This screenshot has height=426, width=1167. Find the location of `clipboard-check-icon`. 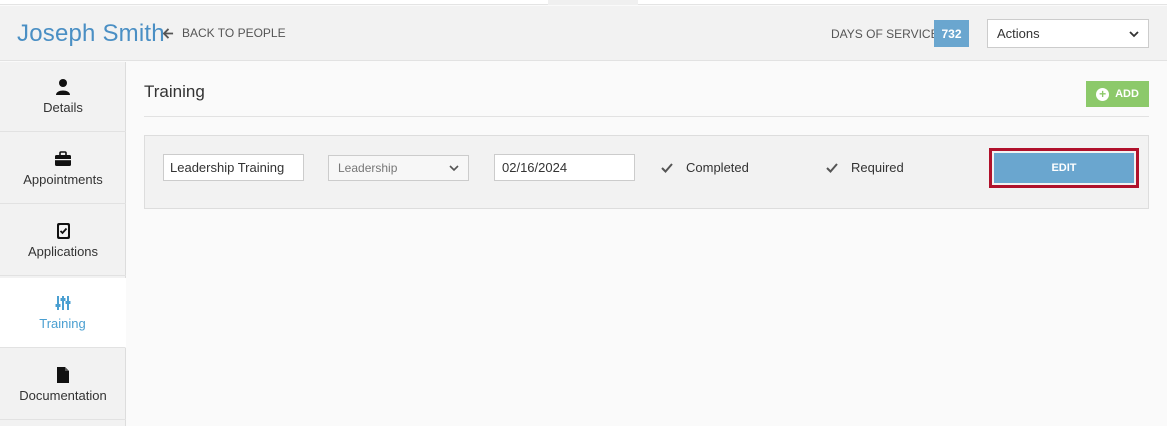

clipboard-check-icon is located at coordinates (63, 231).